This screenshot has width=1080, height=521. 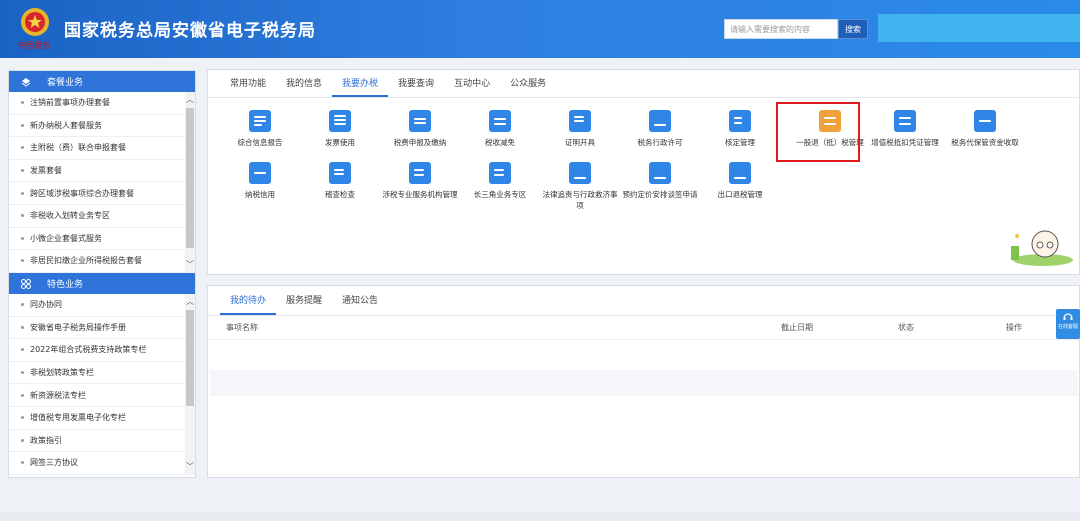 What do you see at coordinates (853, 29) in the screenshot?
I see `search-button: 搜索` at bounding box center [853, 29].